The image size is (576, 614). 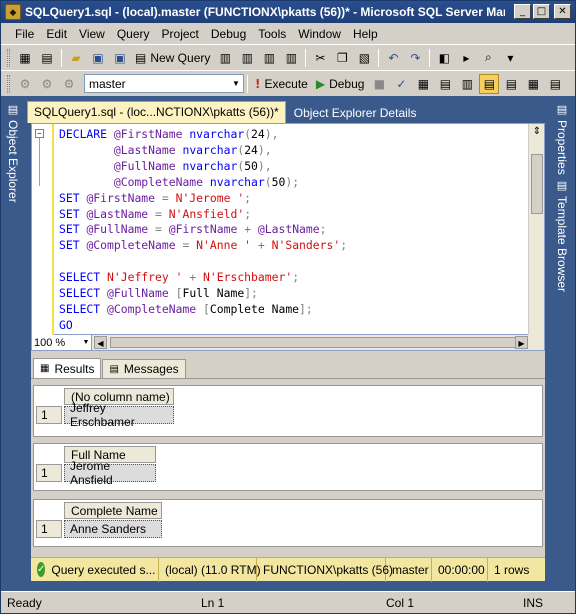 I want to click on connect-icon: ⚙, so click(x=25, y=84).